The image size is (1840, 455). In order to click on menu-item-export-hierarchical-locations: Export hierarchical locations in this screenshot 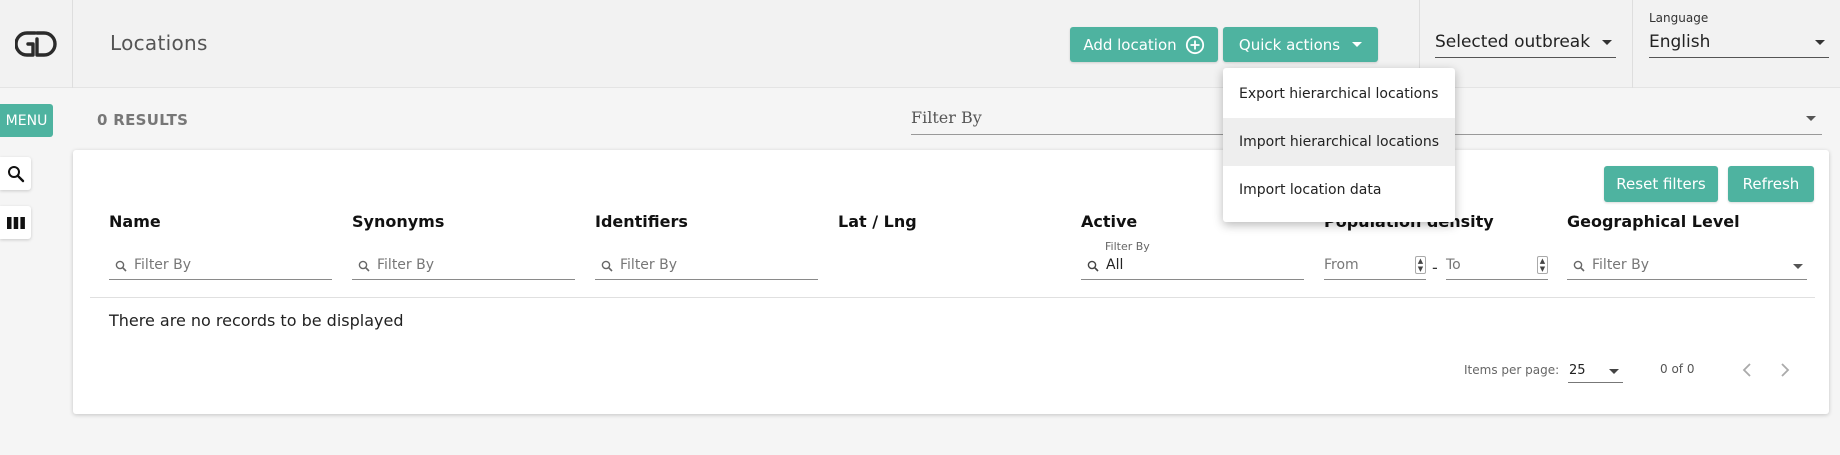, I will do `click(1339, 94)`.